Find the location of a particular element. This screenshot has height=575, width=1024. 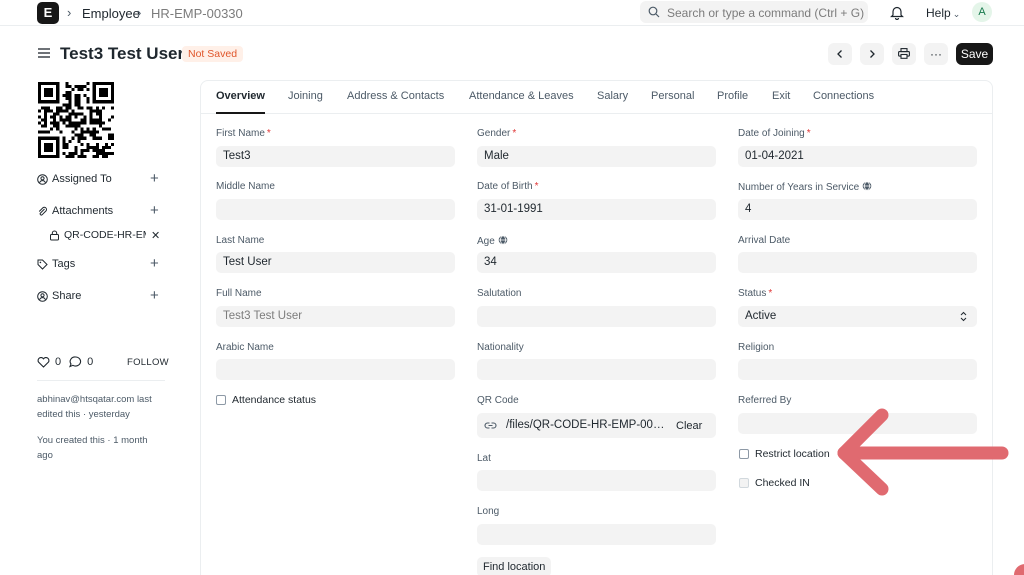

select-arrows-icon is located at coordinates (963, 316).